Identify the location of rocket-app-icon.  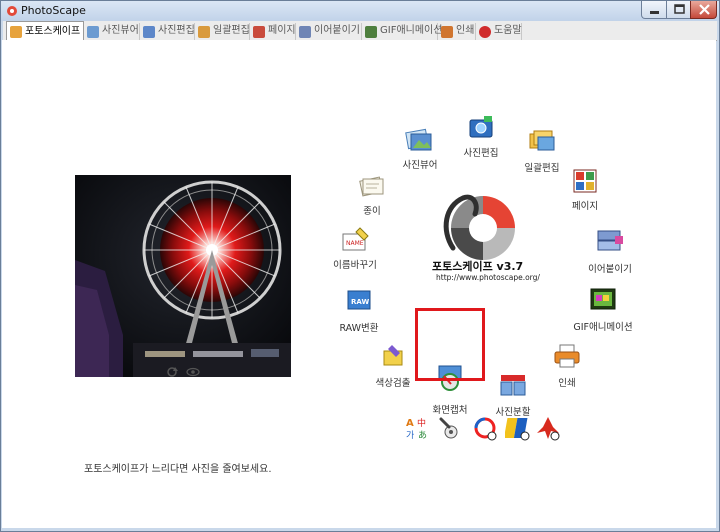
(548, 428).